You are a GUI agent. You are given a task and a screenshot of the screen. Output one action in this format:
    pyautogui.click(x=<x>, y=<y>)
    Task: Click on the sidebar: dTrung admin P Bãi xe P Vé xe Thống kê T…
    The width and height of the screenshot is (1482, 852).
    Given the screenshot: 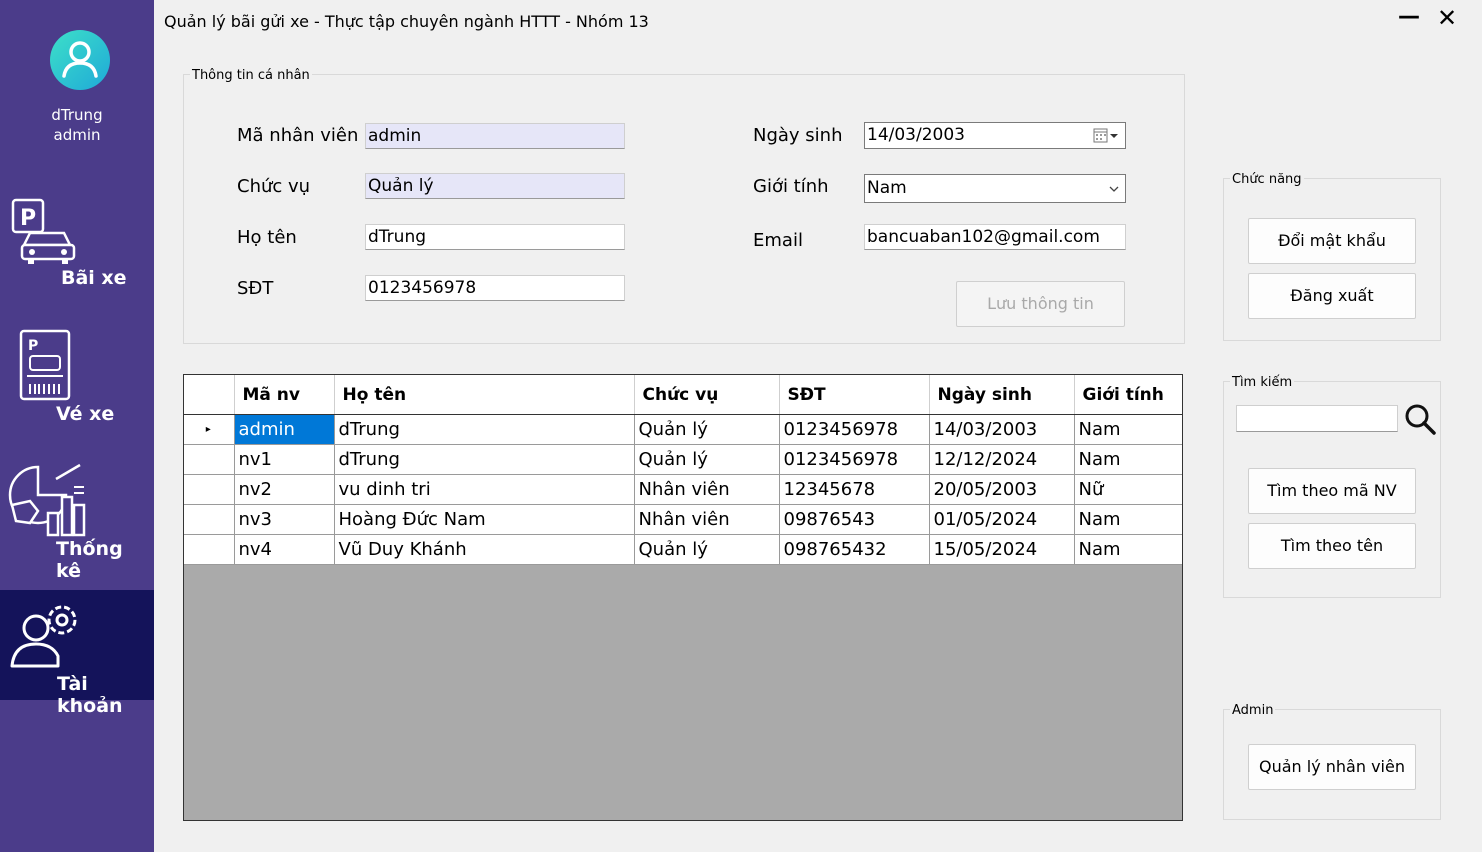 What is the action you would take?
    pyautogui.click(x=77, y=426)
    